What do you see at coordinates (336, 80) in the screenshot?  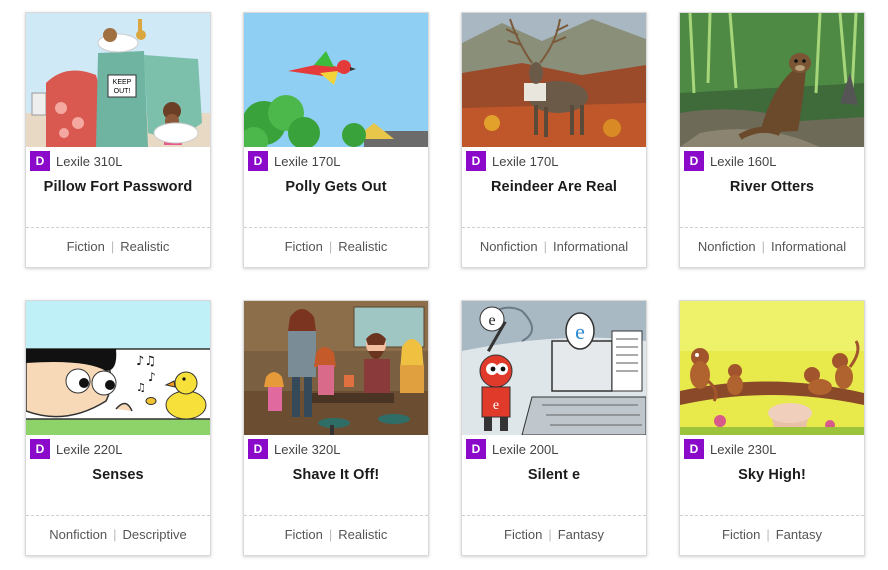 I see `flying-parrot-illustration` at bounding box center [336, 80].